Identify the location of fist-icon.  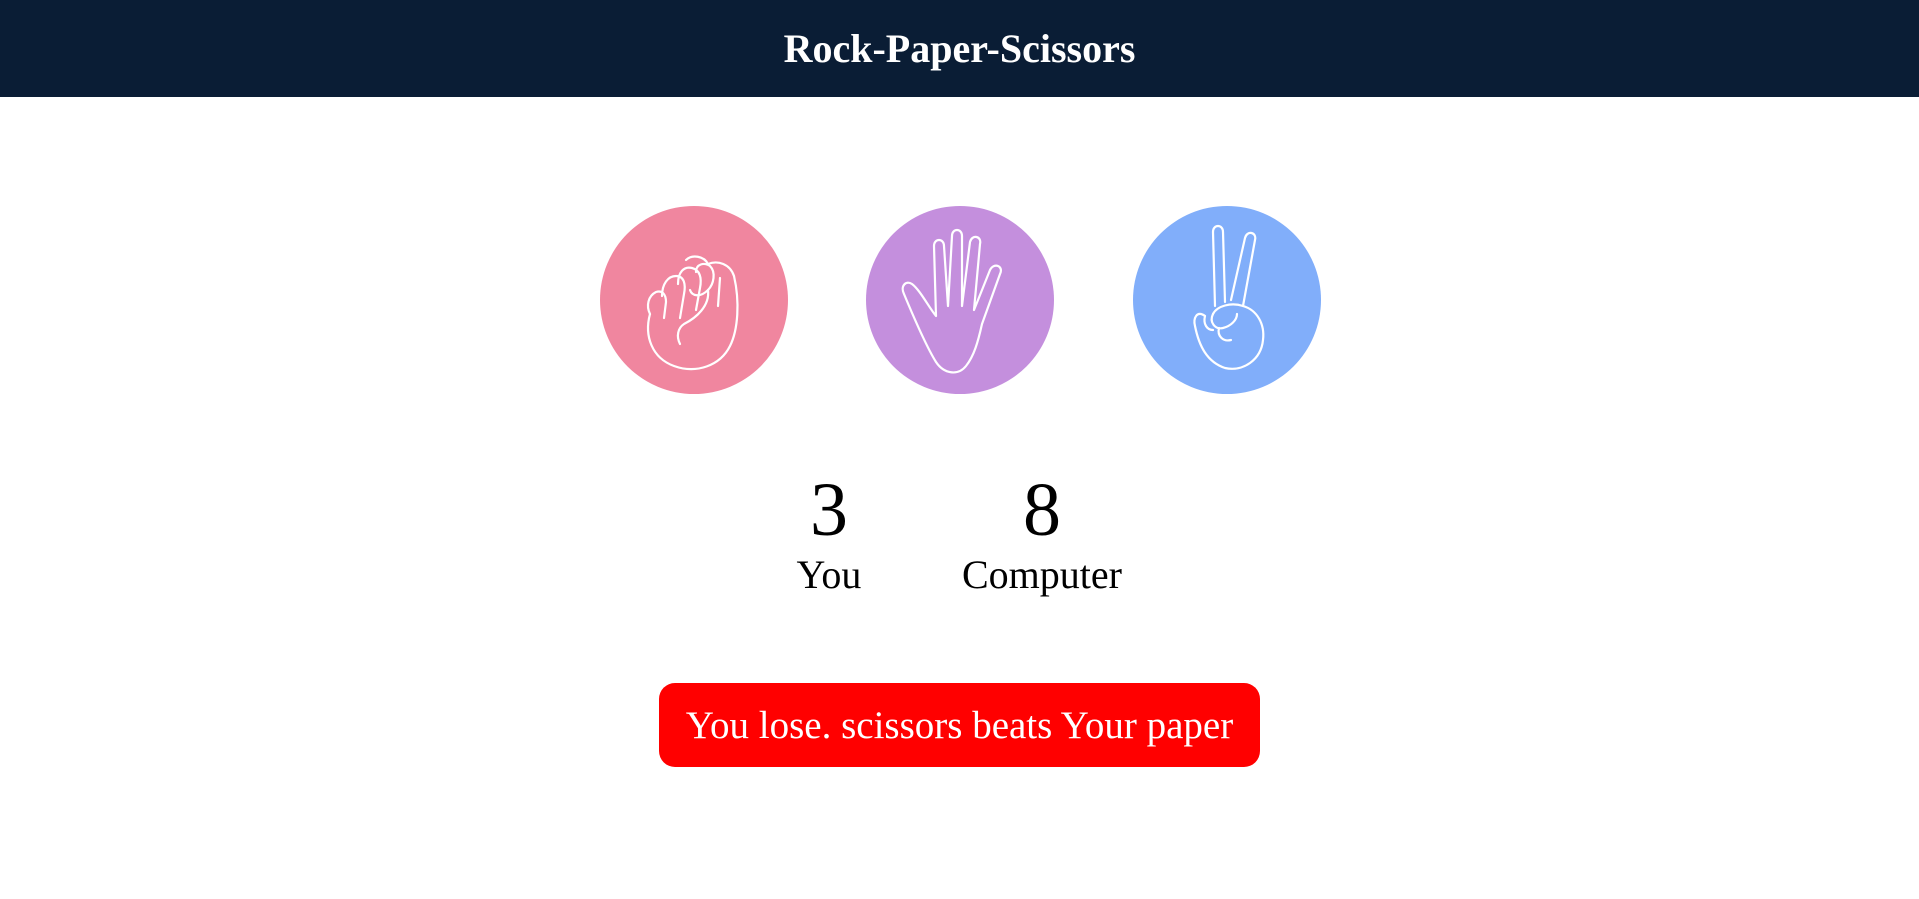
(694, 300).